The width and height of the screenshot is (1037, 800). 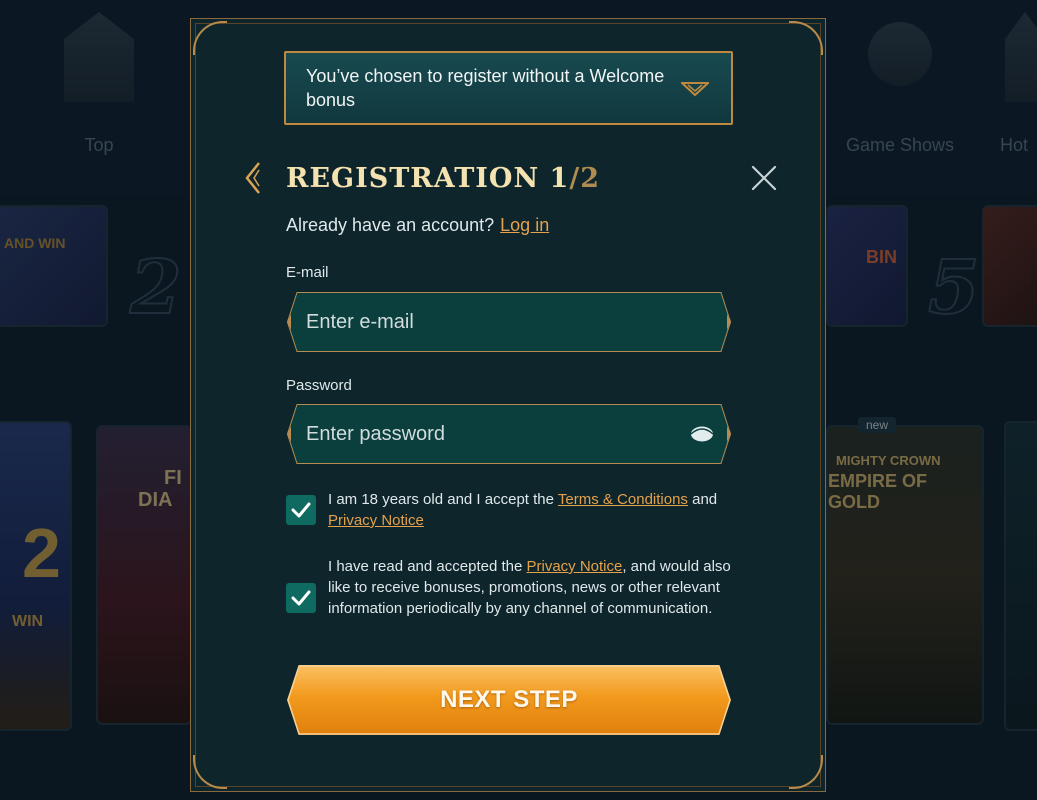 What do you see at coordinates (427, 566) in the screenshot?
I see `marketing-text-before: I have read and accepted the` at bounding box center [427, 566].